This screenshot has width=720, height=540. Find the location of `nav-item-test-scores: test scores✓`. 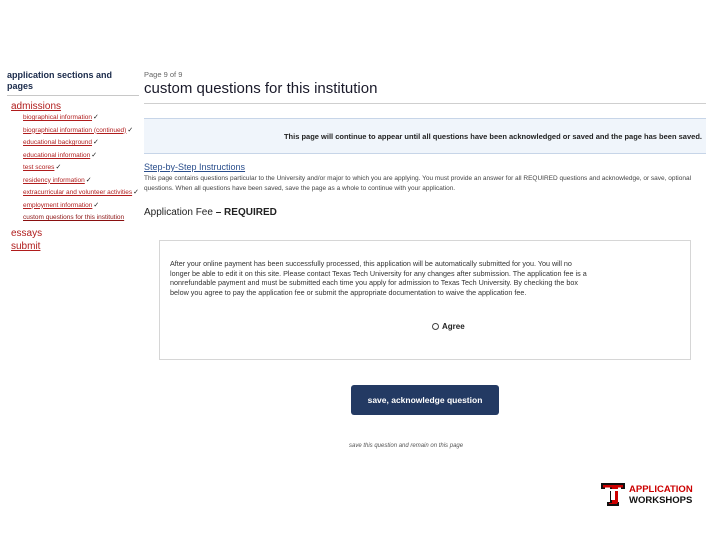

nav-item-test-scores: test scores✓ is located at coordinates (81, 168).